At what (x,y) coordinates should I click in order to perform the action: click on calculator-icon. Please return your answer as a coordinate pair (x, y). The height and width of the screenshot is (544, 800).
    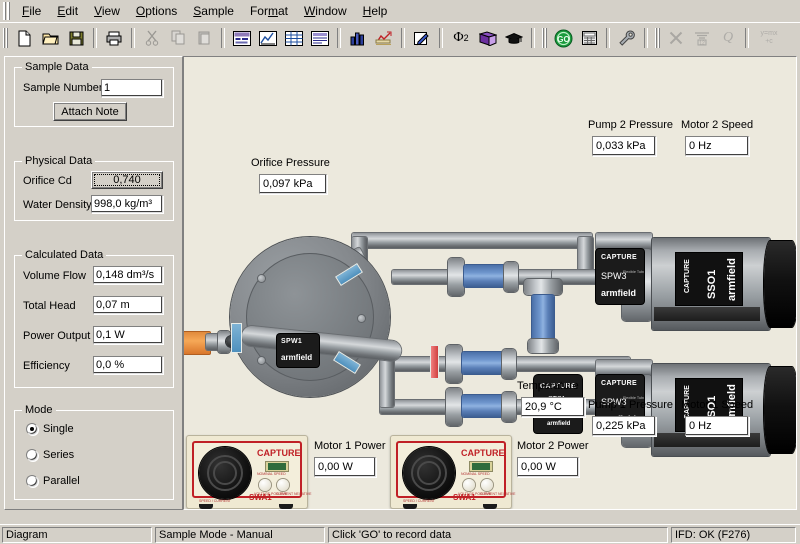
    Looking at the image, I should click on (589, 38).